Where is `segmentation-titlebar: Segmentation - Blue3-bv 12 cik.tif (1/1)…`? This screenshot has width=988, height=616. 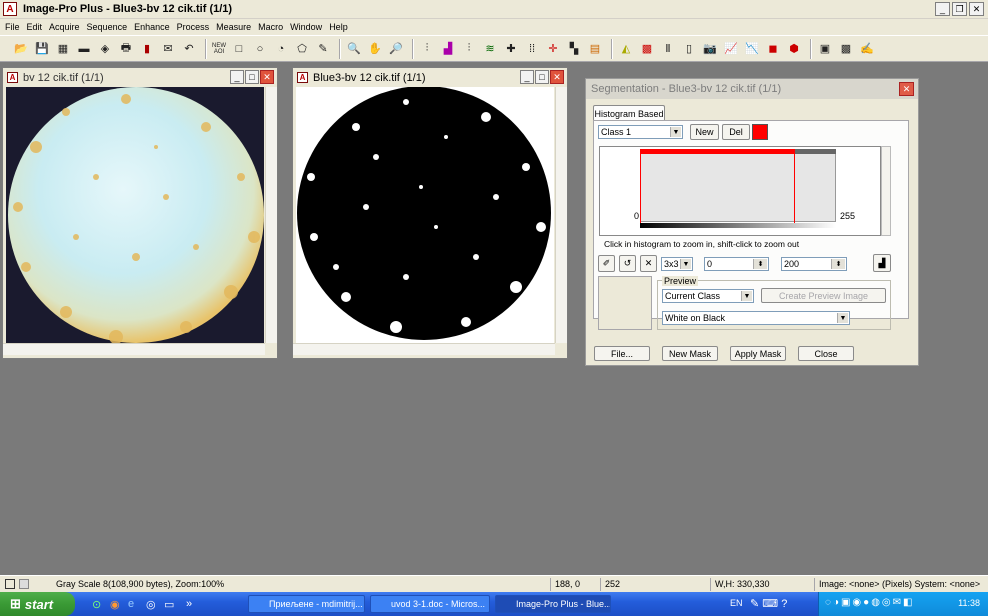 segmentation-titlebar: Segmentation - Blue3-bv 12 cik.tif (1/1)… is located at coordinates (752, 89).